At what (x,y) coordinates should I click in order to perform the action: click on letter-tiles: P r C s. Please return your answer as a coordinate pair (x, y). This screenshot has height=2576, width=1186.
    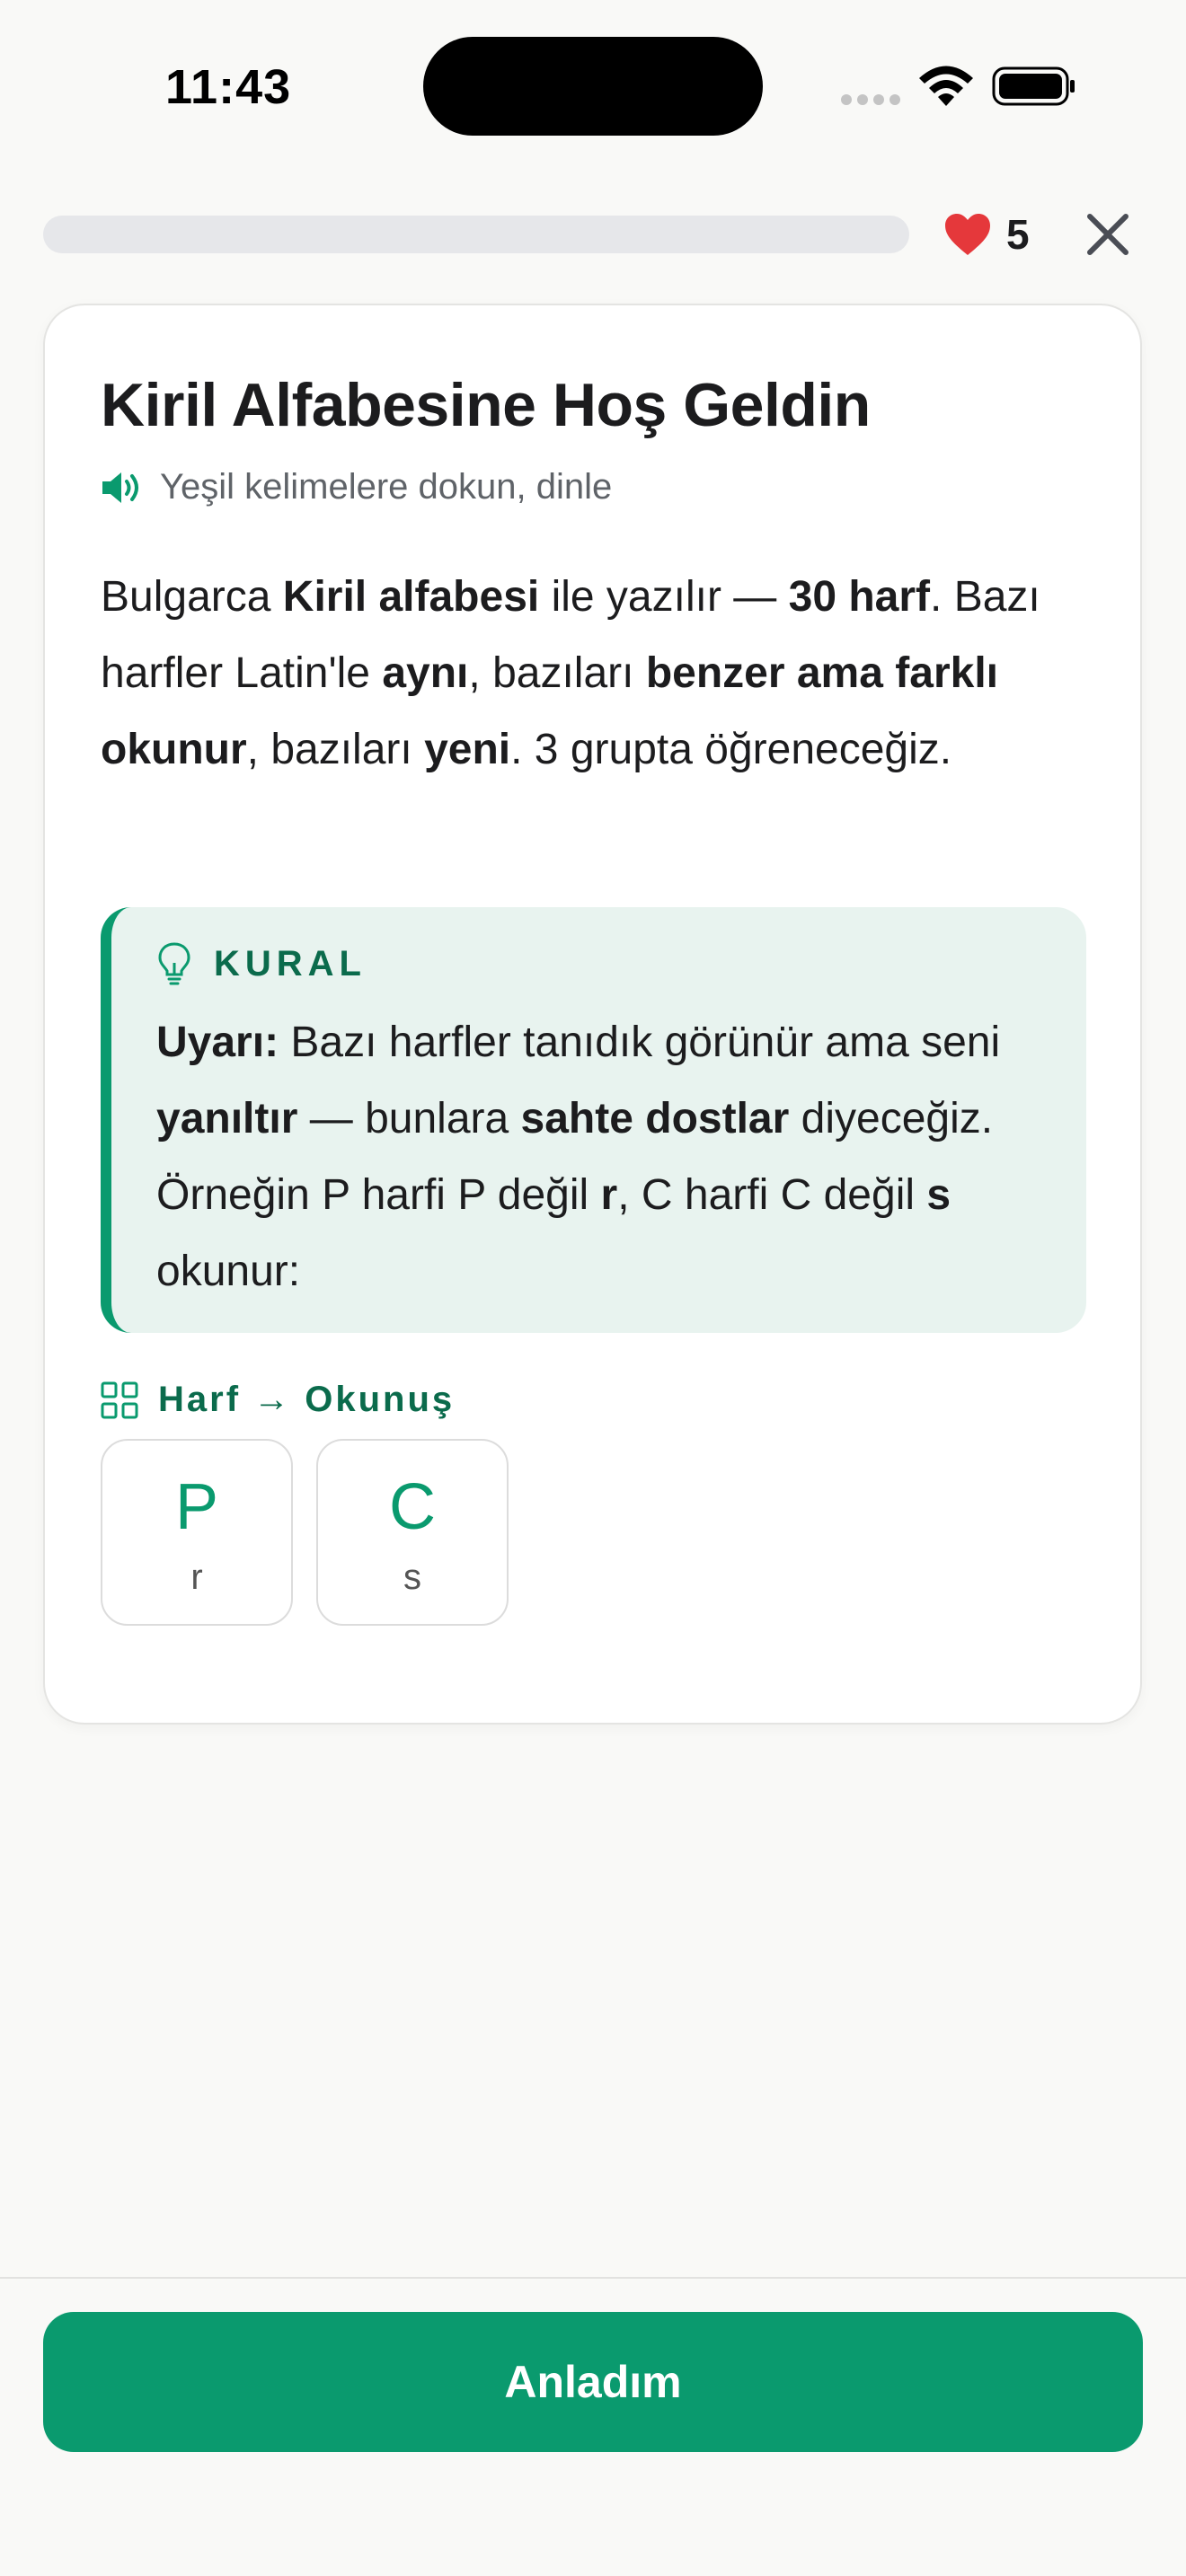
    Looking at the image, I should click on (305, 1532).